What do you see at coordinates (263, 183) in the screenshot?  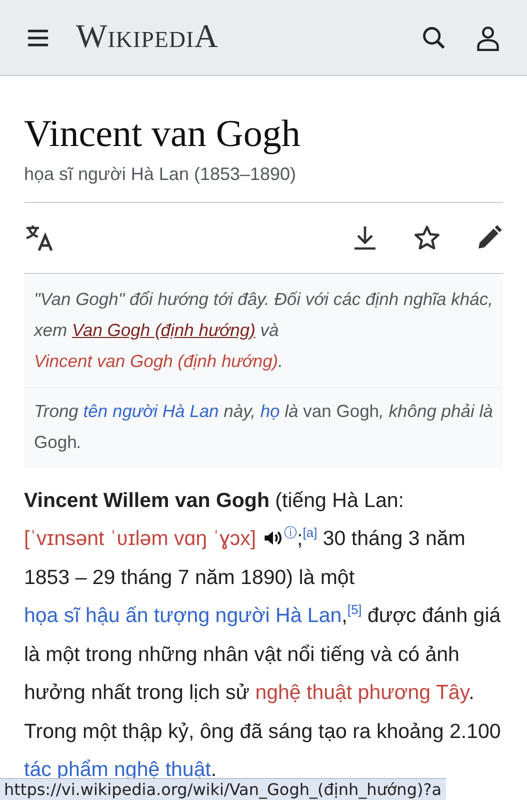 I see `page-subtitle: họa sĩ người Hà Lan (1853–1890)` at bounding box center [263, 183].